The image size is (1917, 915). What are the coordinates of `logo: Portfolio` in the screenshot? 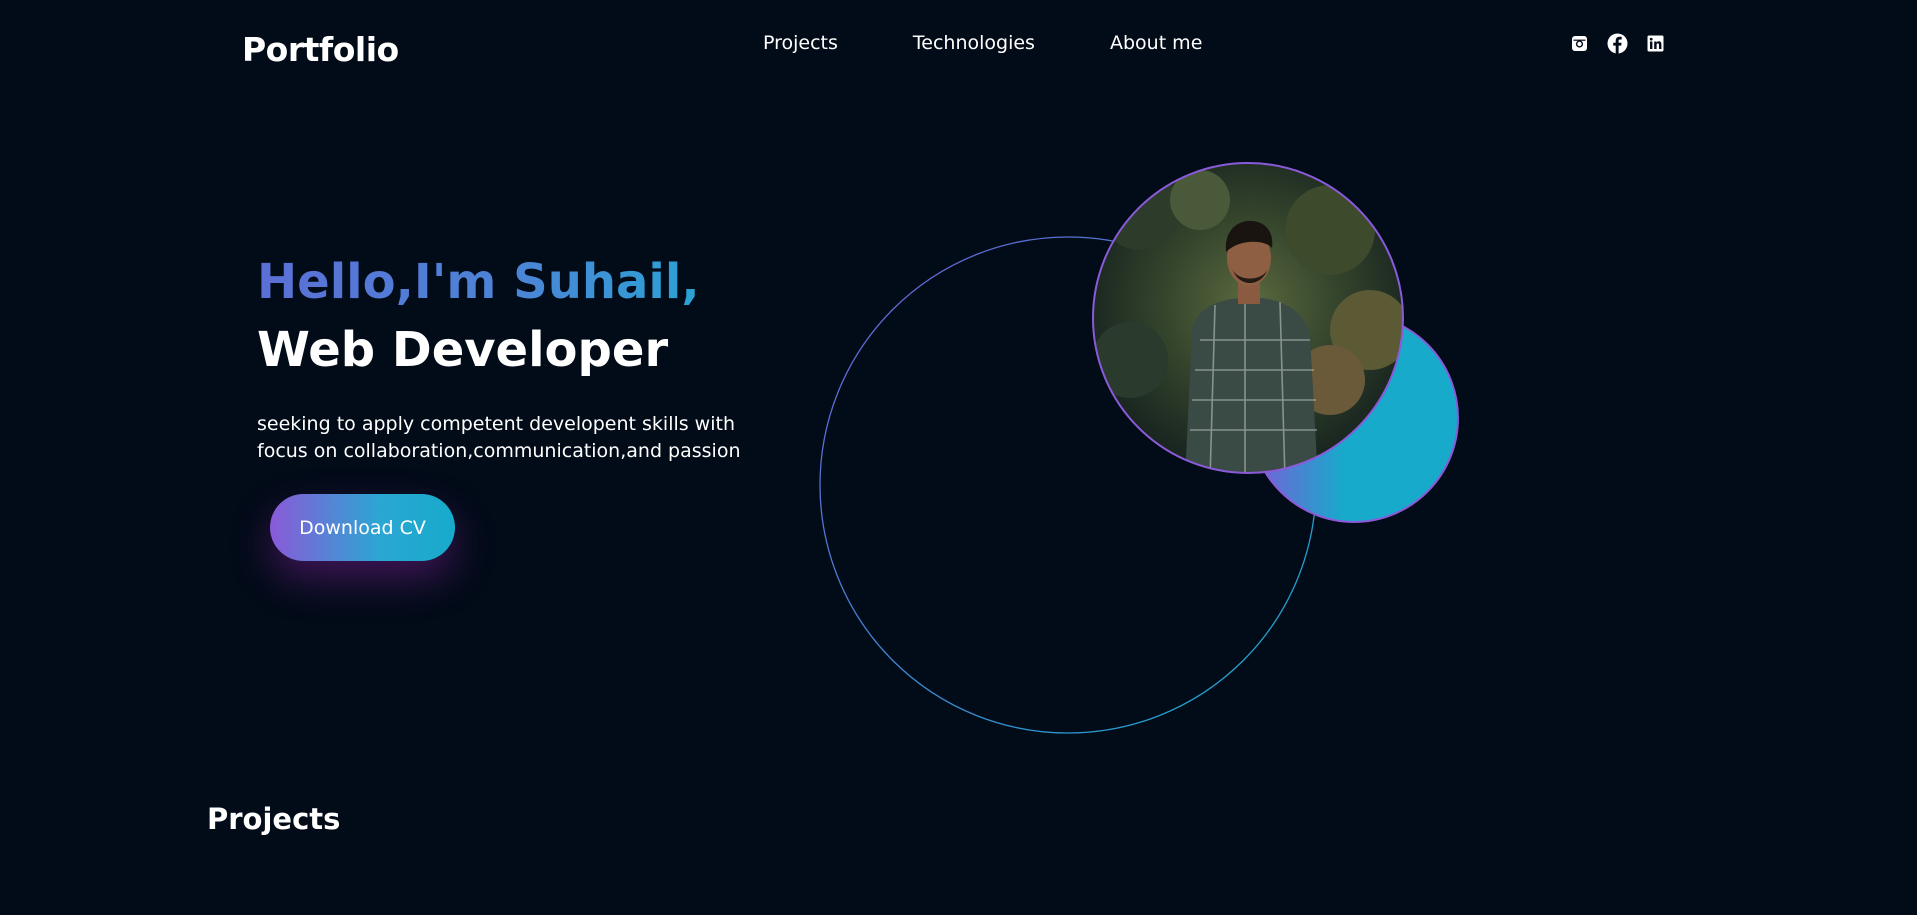 It's located at (320, 49).